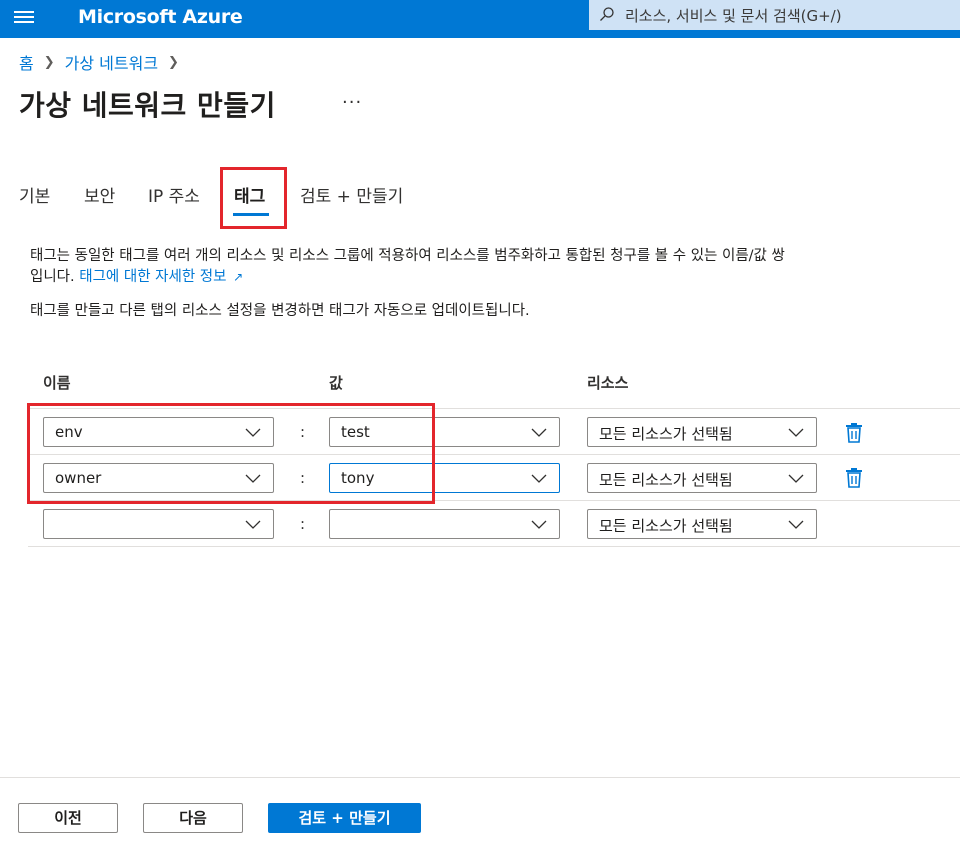 This screenshot has width=960, height=842. I want to click on previous-button: 이전, so click(68, 818).